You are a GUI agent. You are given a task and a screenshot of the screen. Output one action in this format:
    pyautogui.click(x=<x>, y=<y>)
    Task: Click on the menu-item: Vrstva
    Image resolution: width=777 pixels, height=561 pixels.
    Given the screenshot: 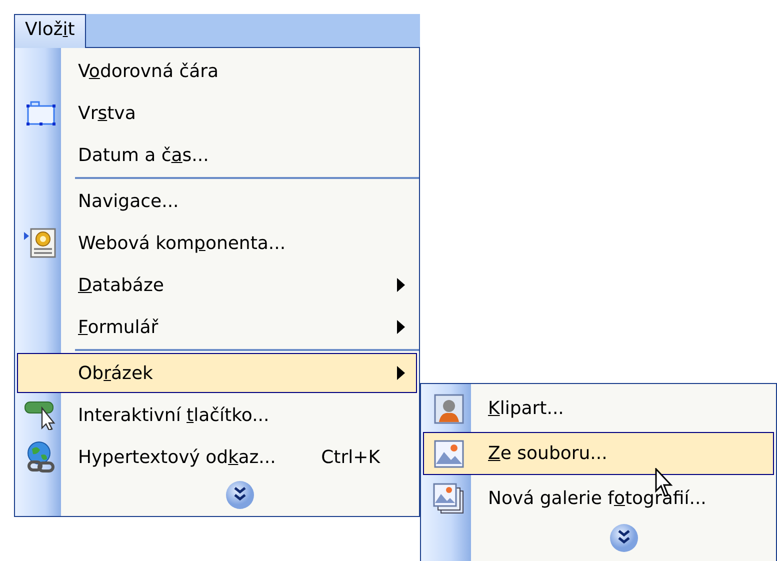 What is the action you would take?
    pyautogui.click(x=217, y=113)
    